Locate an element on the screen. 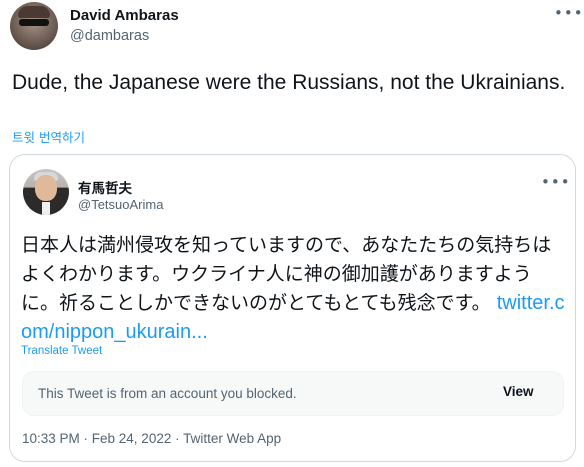 The height and width of the screenshot is (467, 584). author-handle: @dambaras is located at coordinates (109, 36).